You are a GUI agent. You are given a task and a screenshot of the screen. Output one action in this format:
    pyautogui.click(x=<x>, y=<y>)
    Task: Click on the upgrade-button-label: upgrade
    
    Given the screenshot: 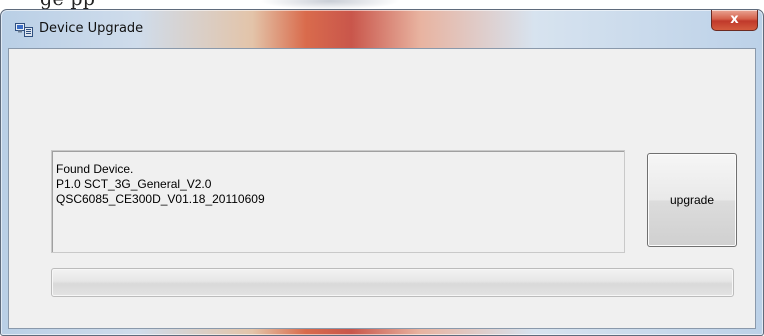 What is the action you would take?
    pyautogui.click(x=692, y=200)
    